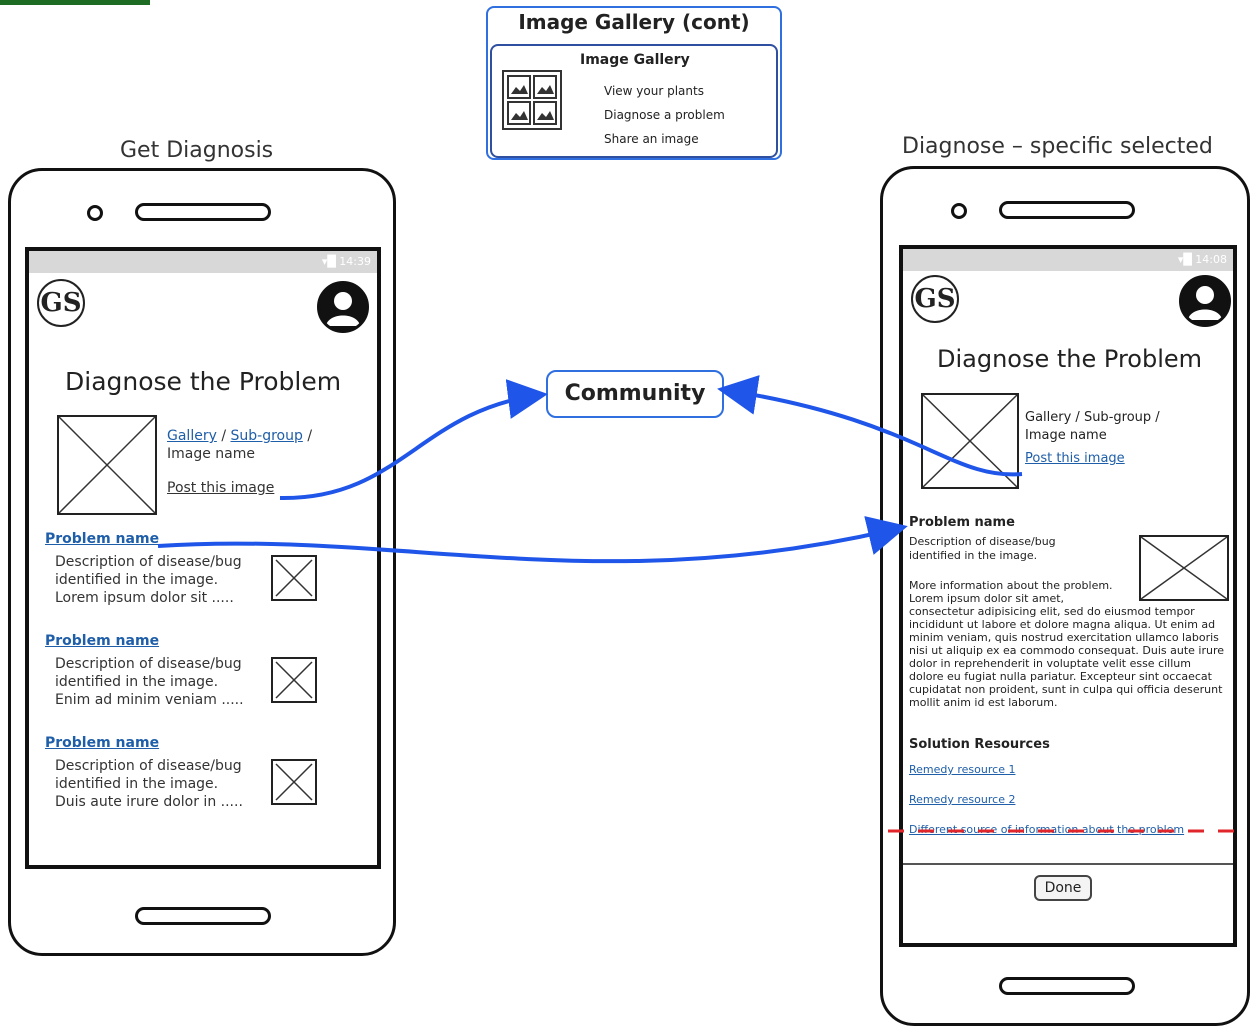 This screenshot has width=1252, height=1027. What do you see at coordinates (413, 440) in the screenshot?
I see `arrow-post-to-community` at bounding box center [413, 440].